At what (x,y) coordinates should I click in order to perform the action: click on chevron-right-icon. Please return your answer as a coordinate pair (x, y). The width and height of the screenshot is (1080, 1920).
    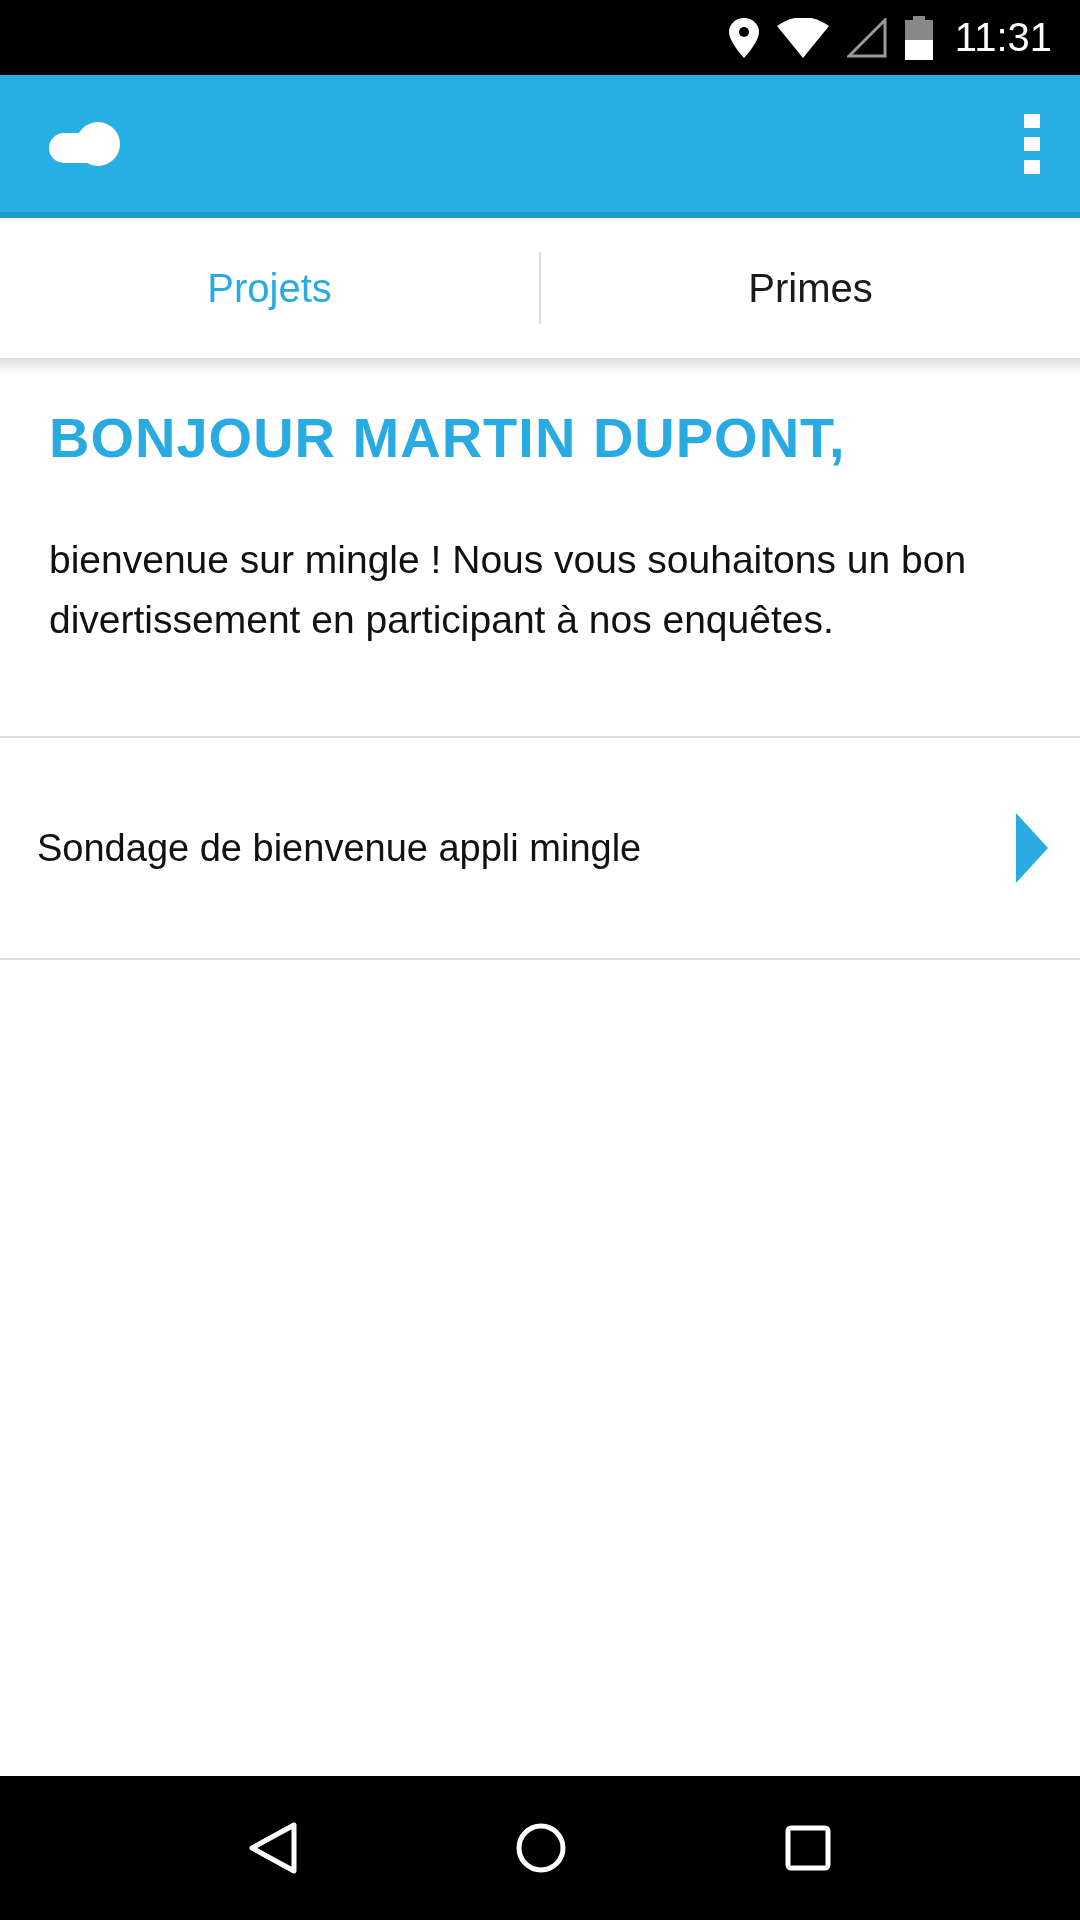
    Looking at the image, I should click on (1032, 848).